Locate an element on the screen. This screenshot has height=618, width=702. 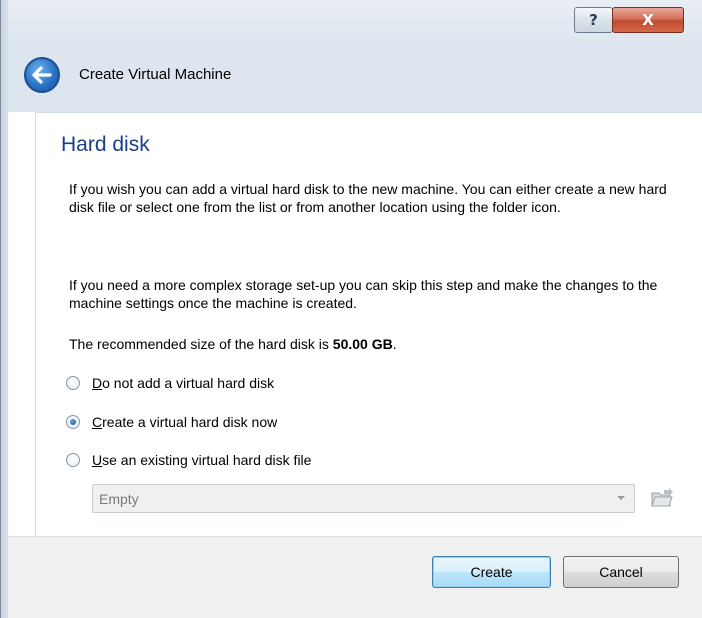
option-create-disk: Create a virtual hard disk now is located at coordinates (171, 422).